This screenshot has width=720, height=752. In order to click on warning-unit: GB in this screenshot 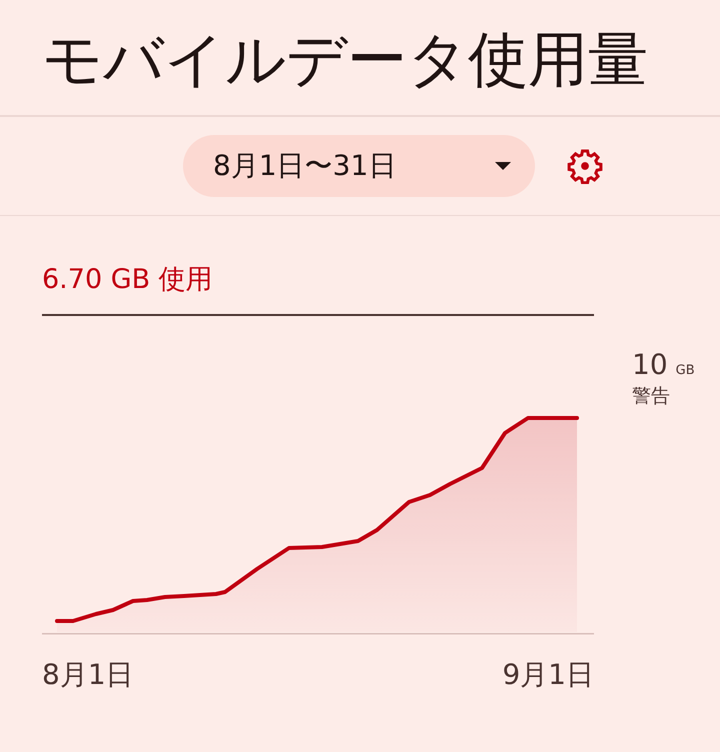, I will do `click(685, 370)`.